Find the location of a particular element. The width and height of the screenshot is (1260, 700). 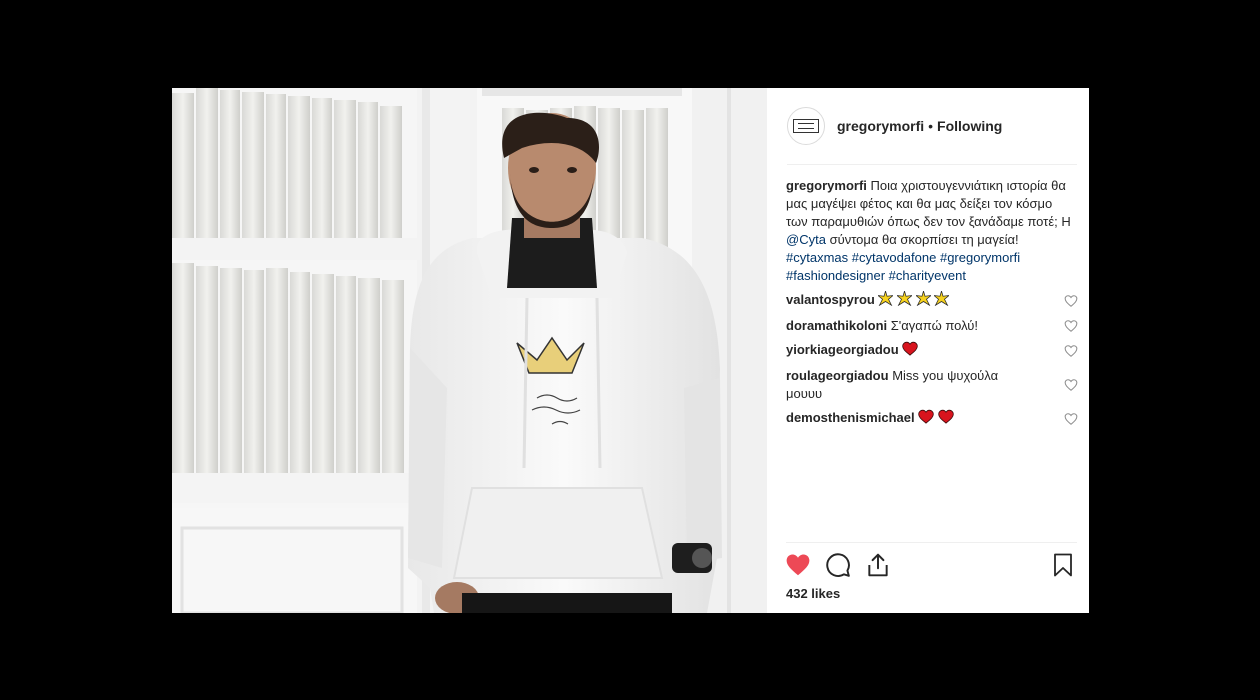

comment-username: demosthenismichael is located at coordinates (850, 417).